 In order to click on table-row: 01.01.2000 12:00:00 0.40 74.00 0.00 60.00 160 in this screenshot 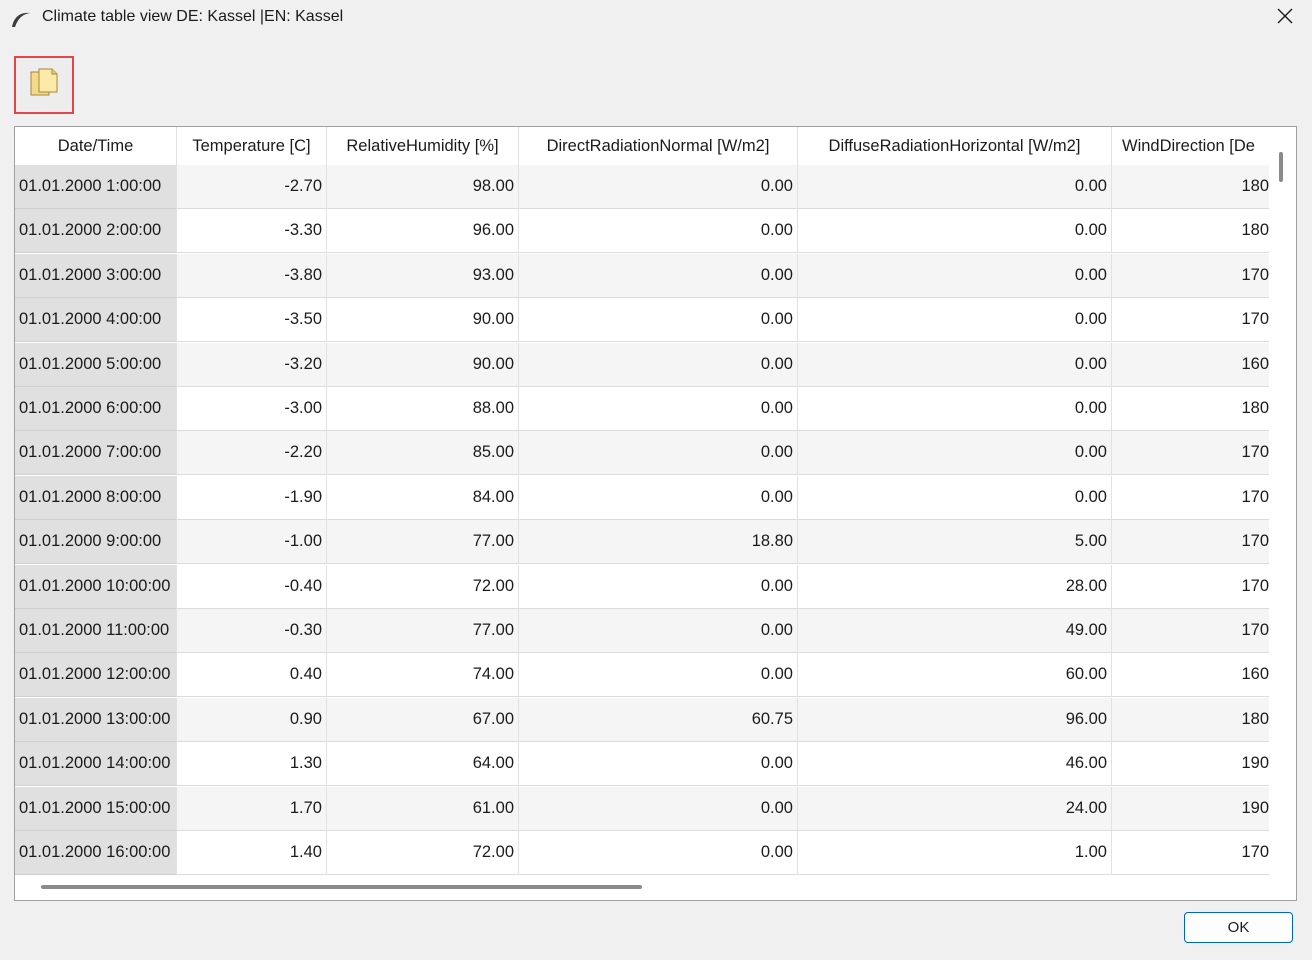, I will do `click(642, 675)`.